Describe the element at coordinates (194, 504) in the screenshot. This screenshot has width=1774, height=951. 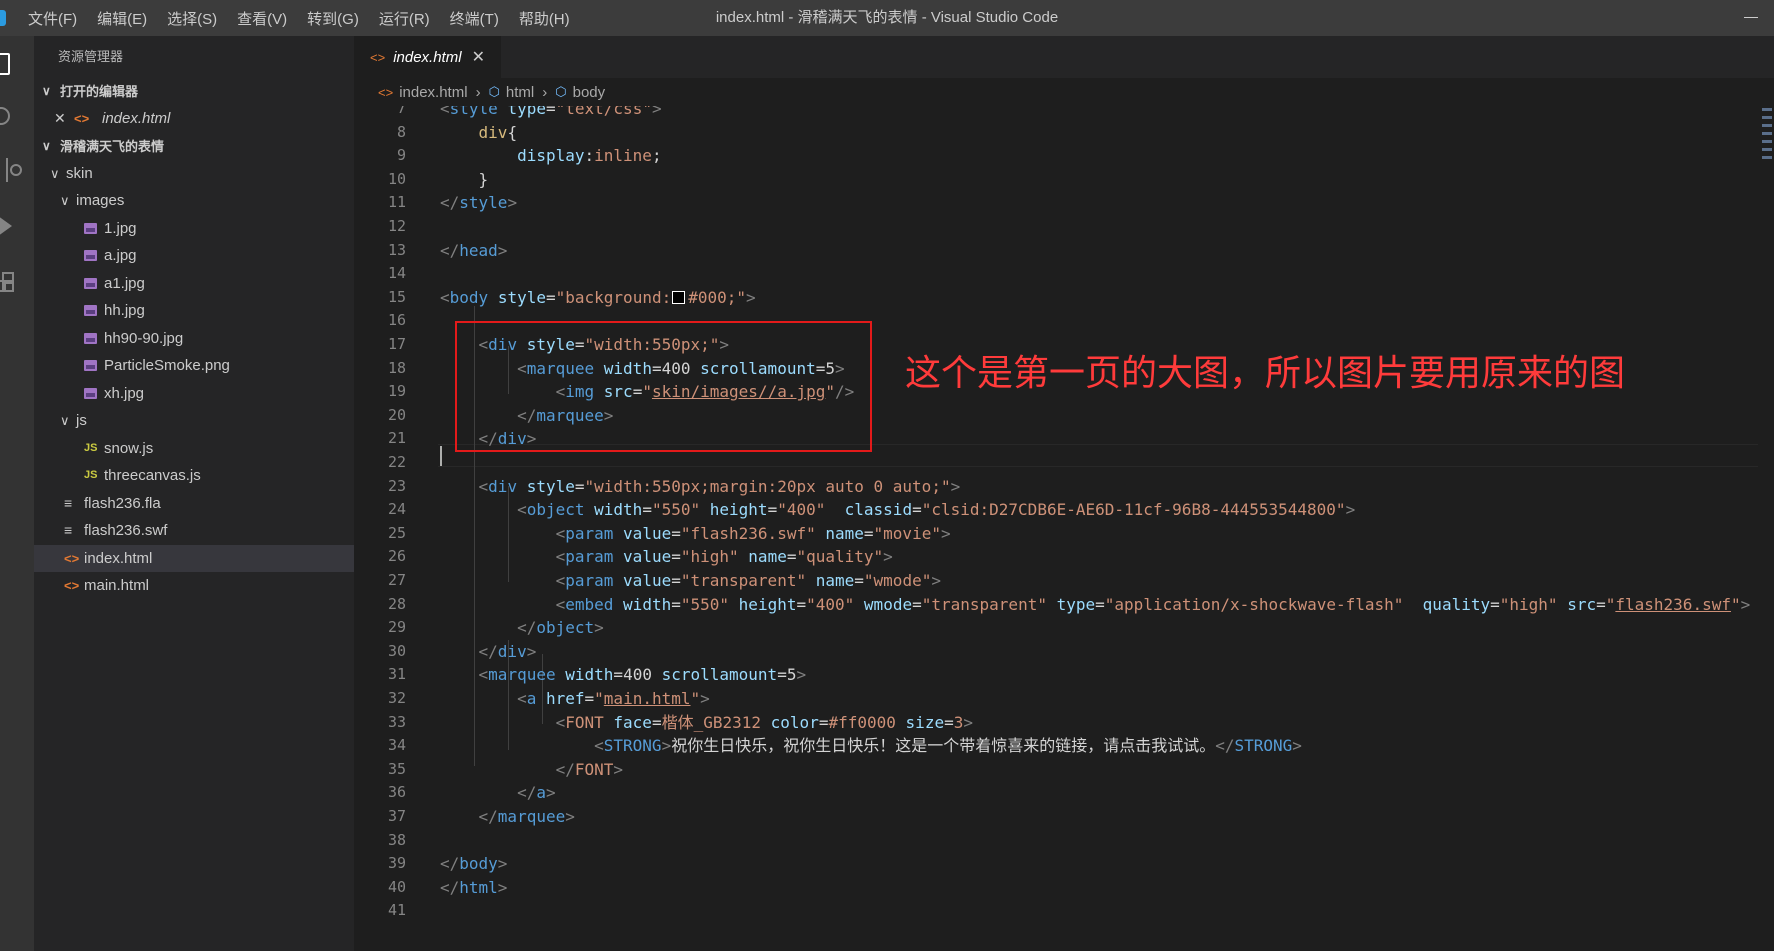
I see `tree-file: ≡ flash236.fla` at that location.